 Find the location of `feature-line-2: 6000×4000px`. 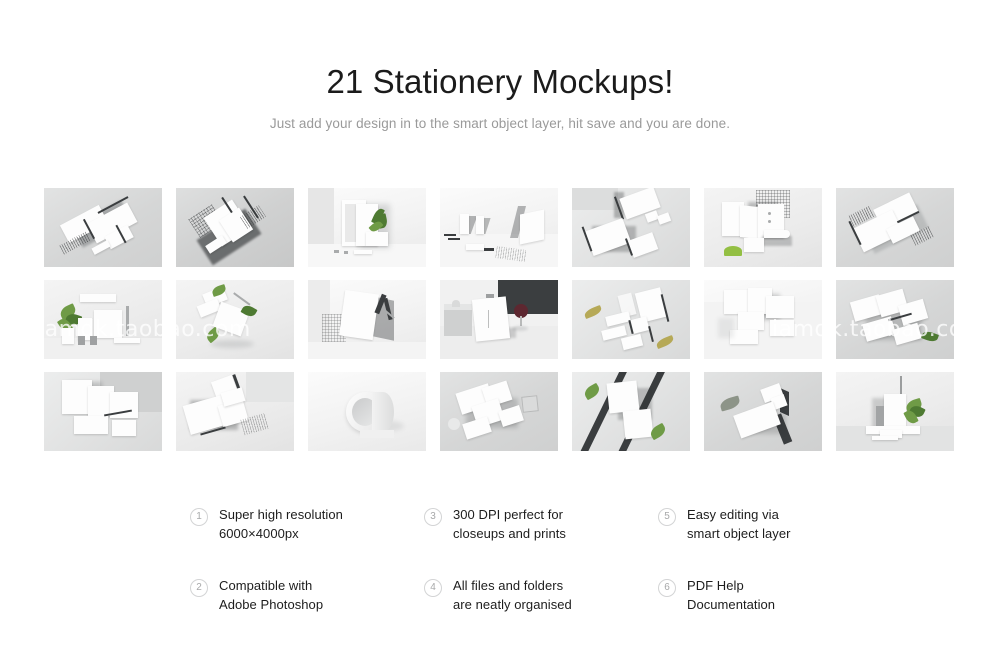

feature-line-2: 6000×4000px is located at coordinates (259, 533).